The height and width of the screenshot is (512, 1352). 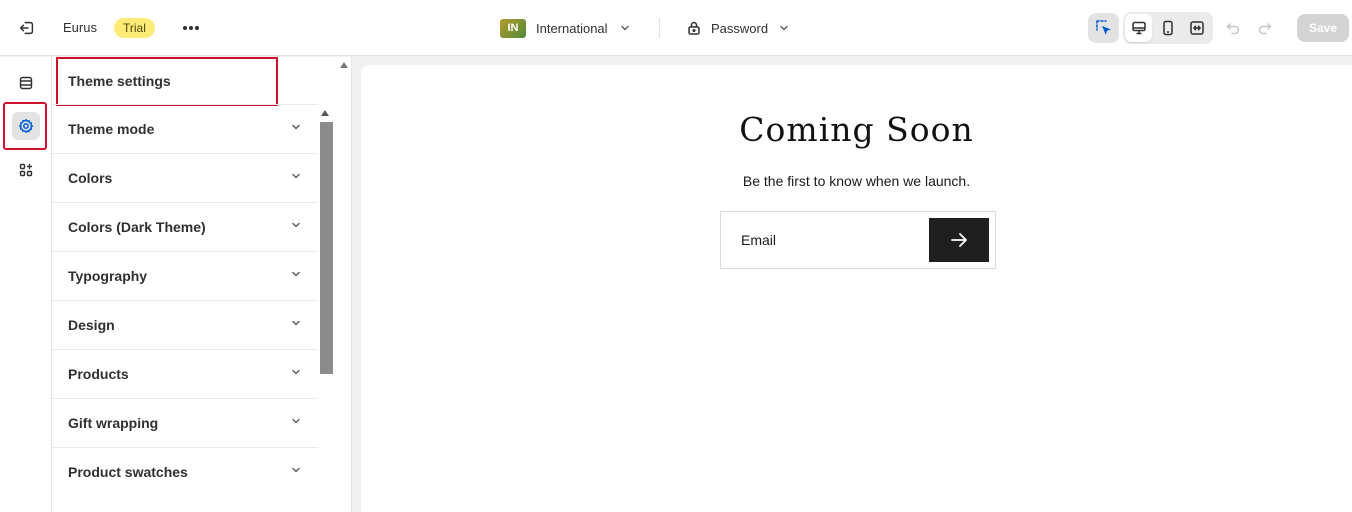 What do you see at coordinates (856, 129) in the screenshot?
I see `coming-soon-title: Coming Soon` at bounding box center [856, 129].